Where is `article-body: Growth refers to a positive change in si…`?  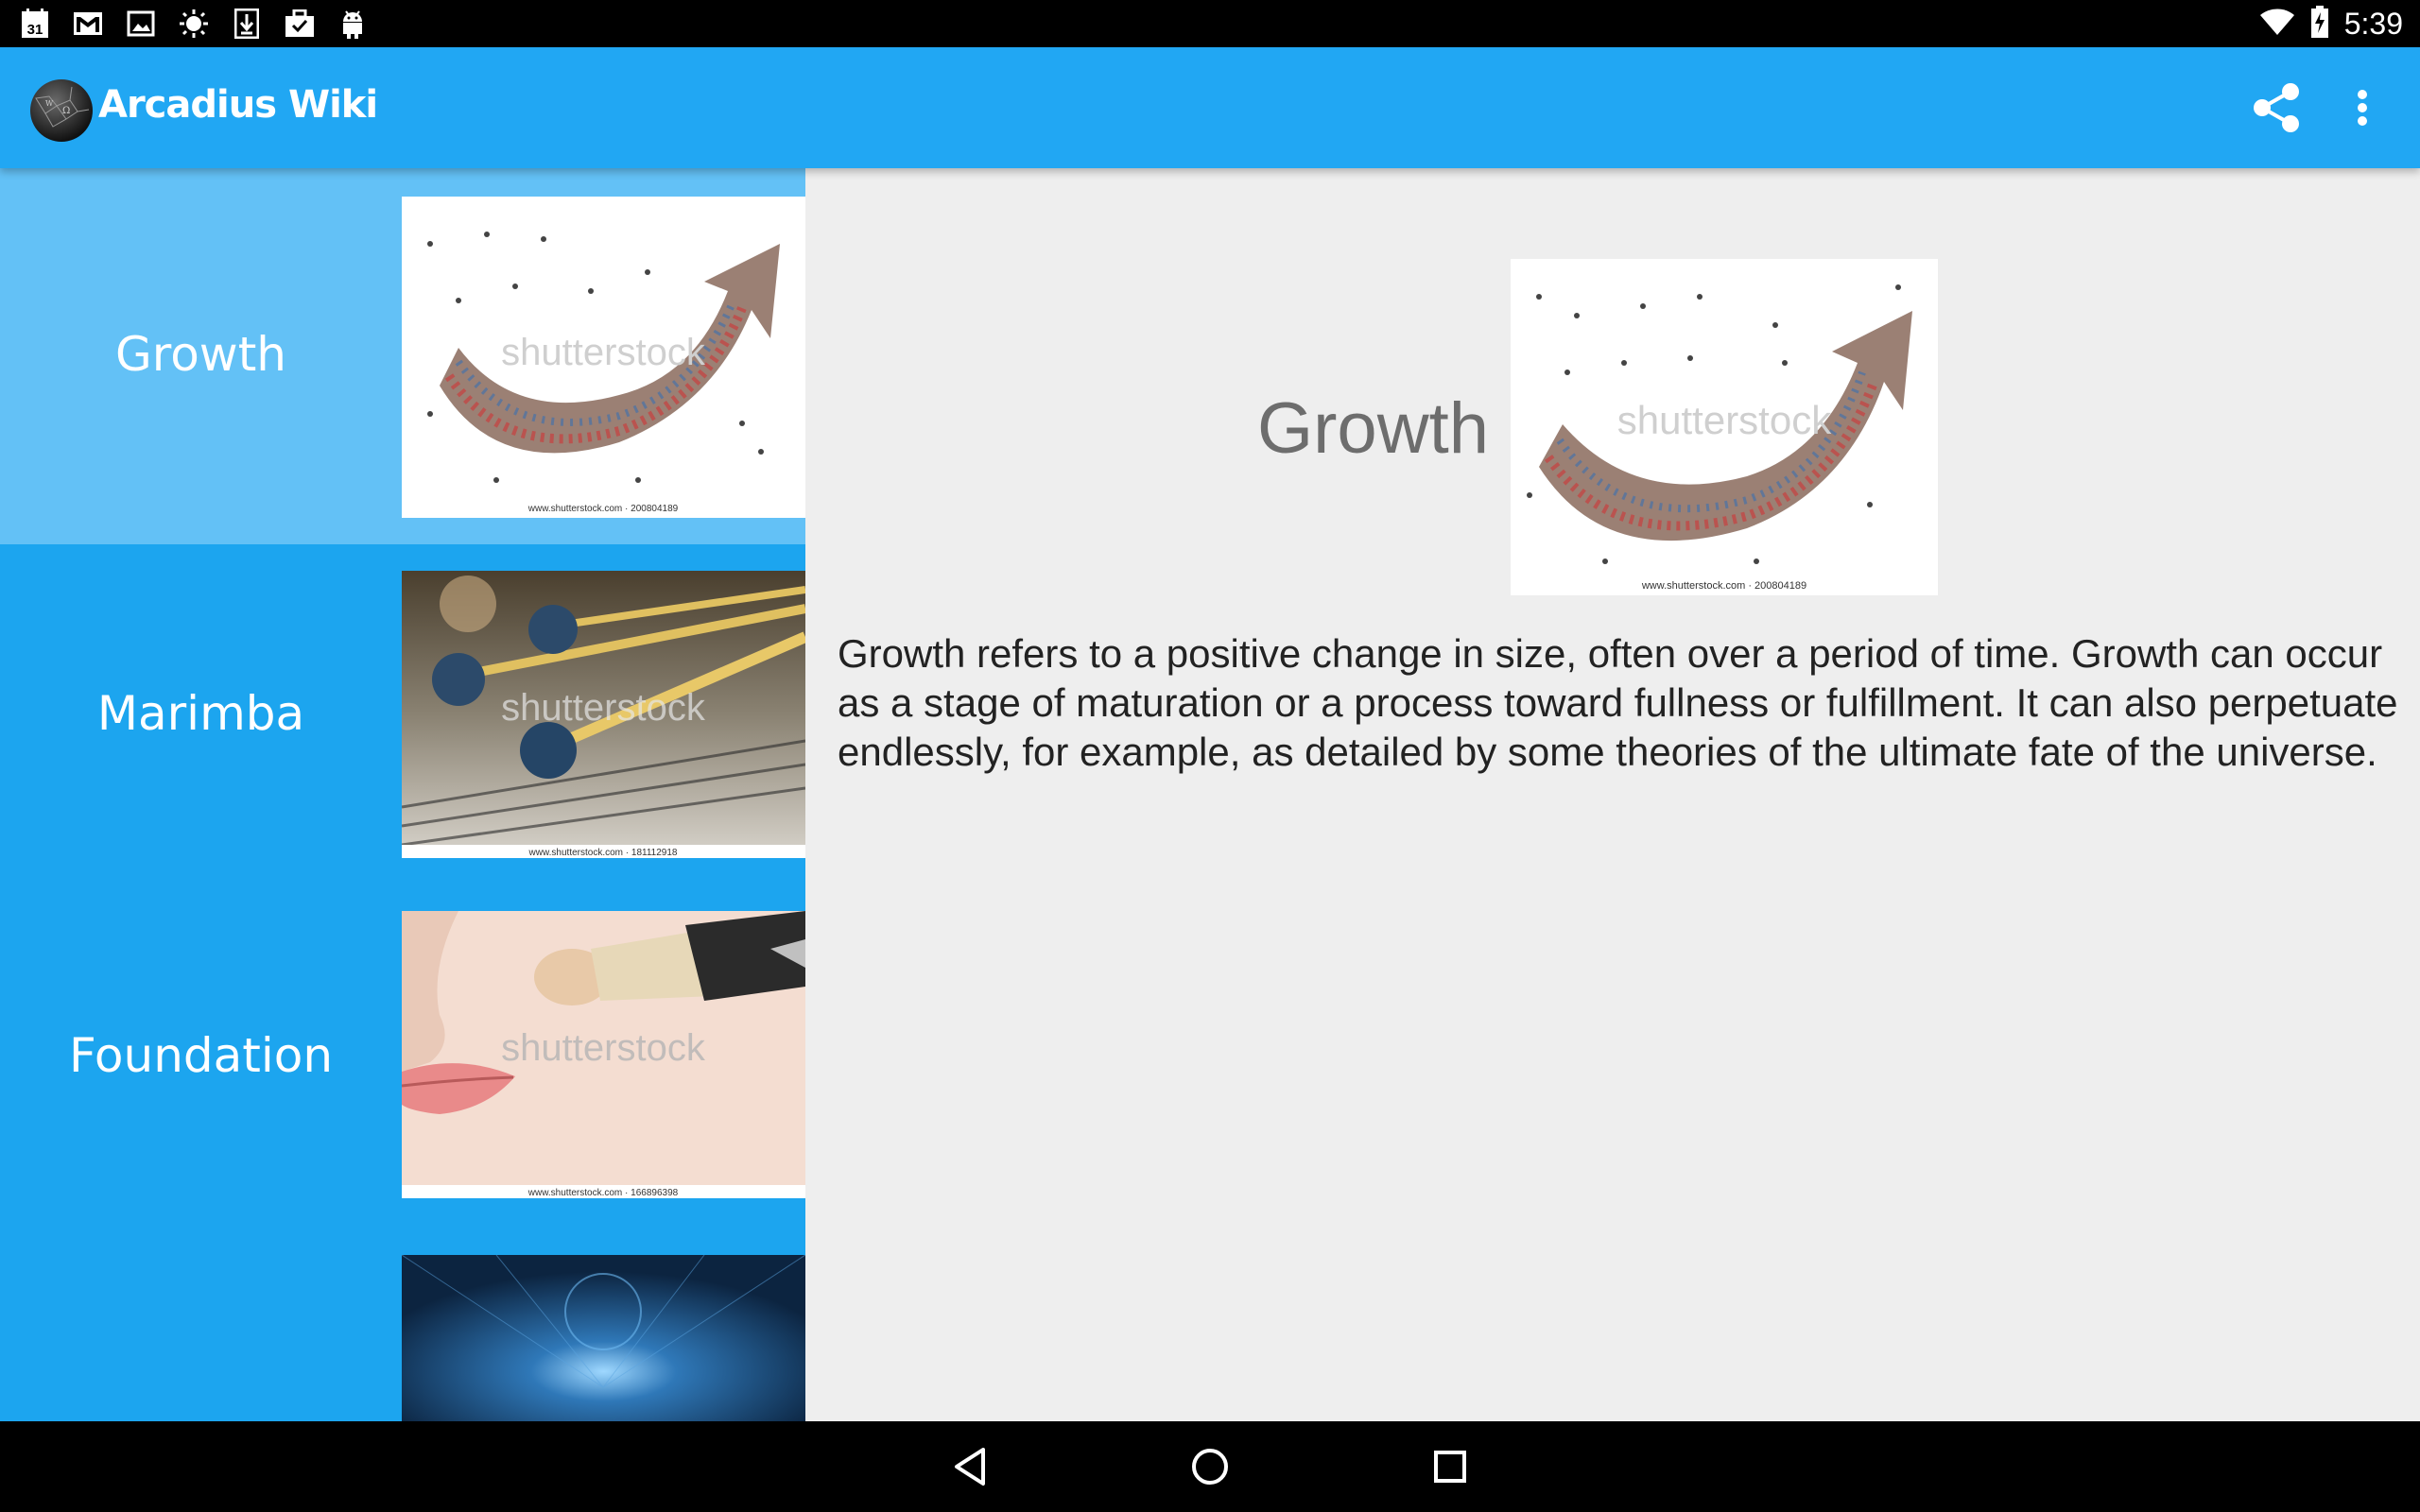 article-body: Growth refers to a positive change in si… is located at coordinates (1618, 702).